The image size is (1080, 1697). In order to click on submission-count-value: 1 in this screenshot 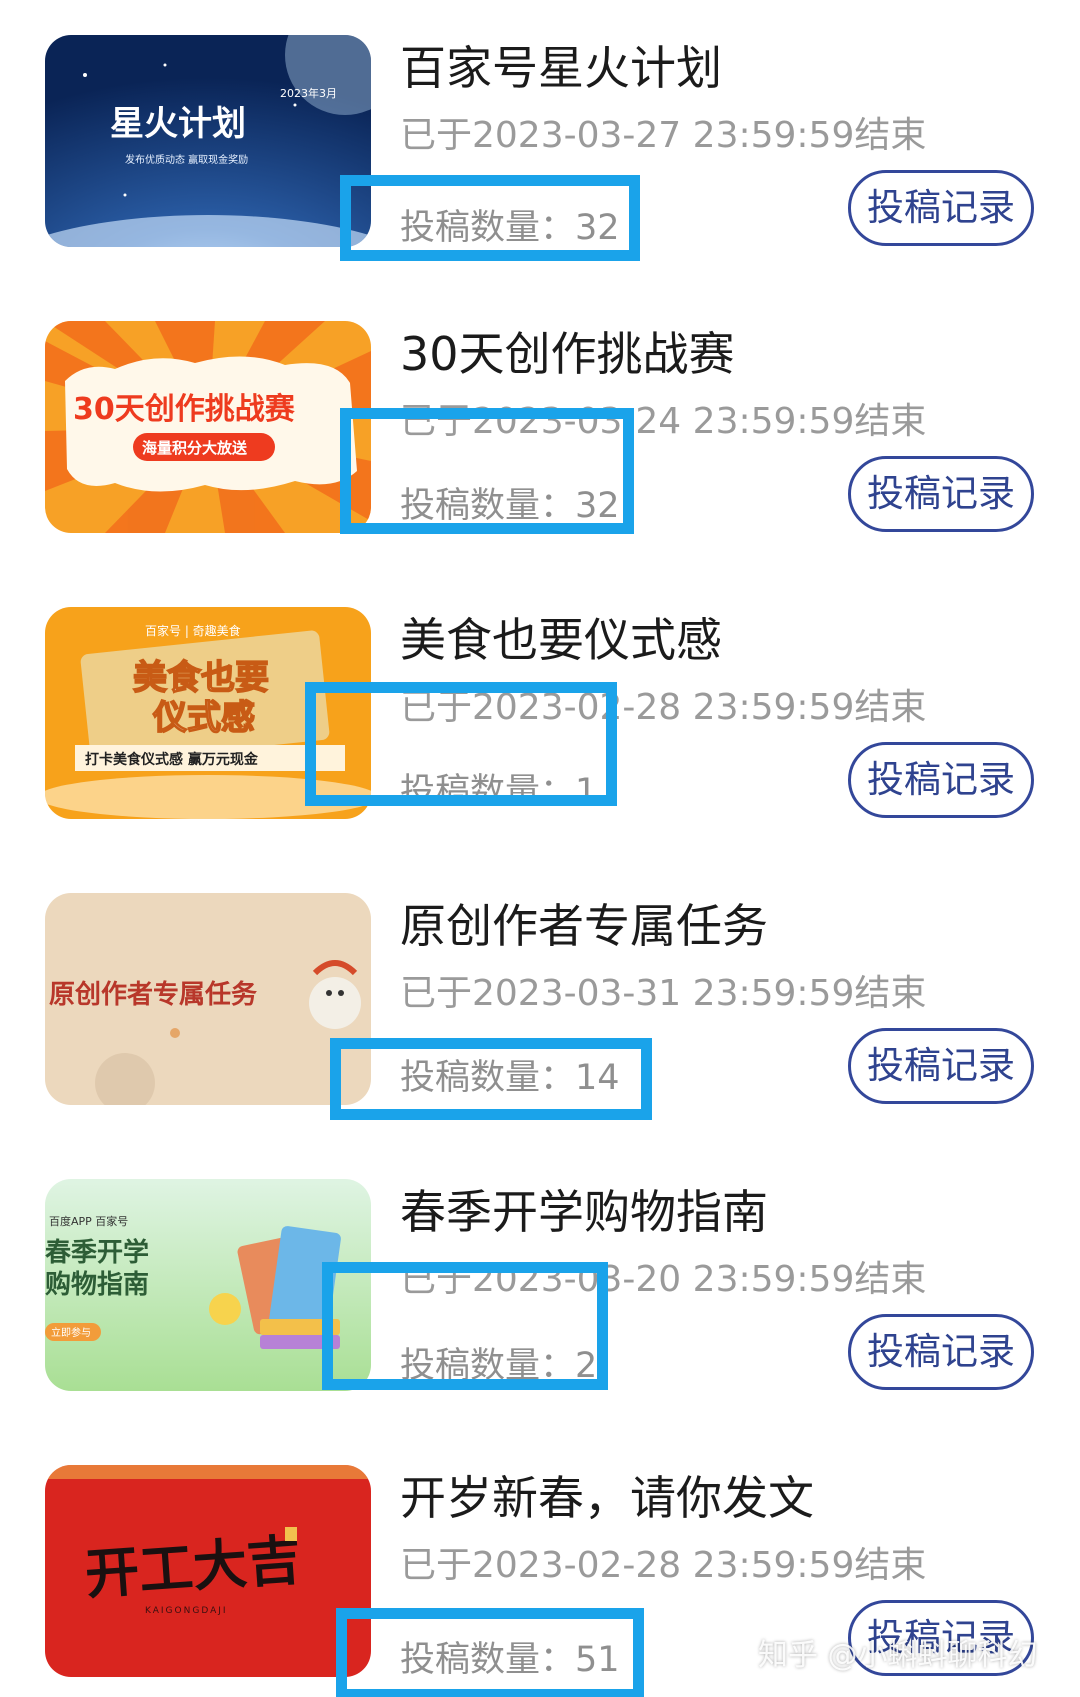, I will do `click(586, 792)`.